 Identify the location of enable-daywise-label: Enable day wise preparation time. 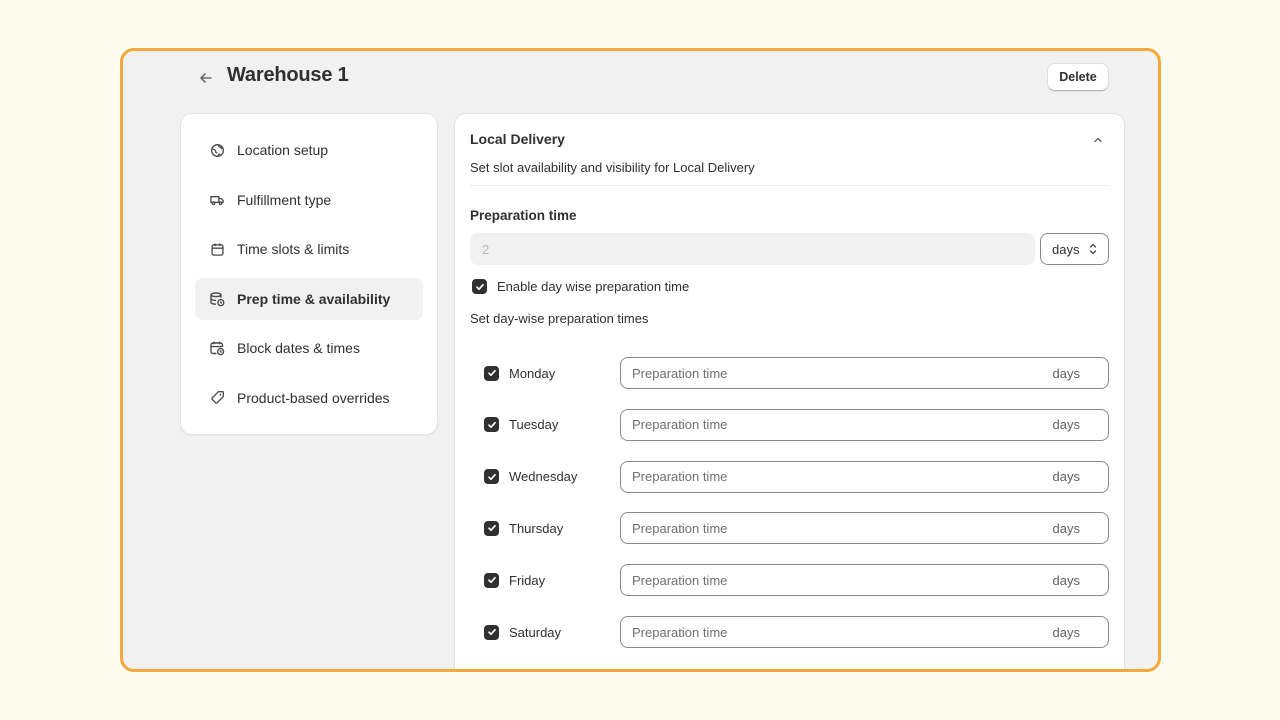
(593, 286).